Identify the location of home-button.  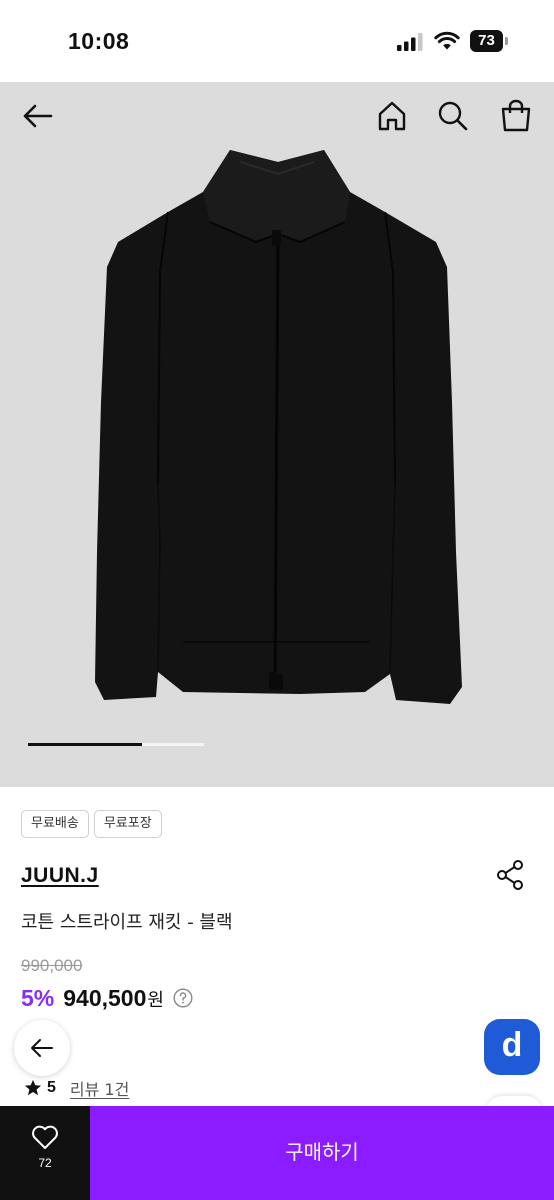
(392, 116).